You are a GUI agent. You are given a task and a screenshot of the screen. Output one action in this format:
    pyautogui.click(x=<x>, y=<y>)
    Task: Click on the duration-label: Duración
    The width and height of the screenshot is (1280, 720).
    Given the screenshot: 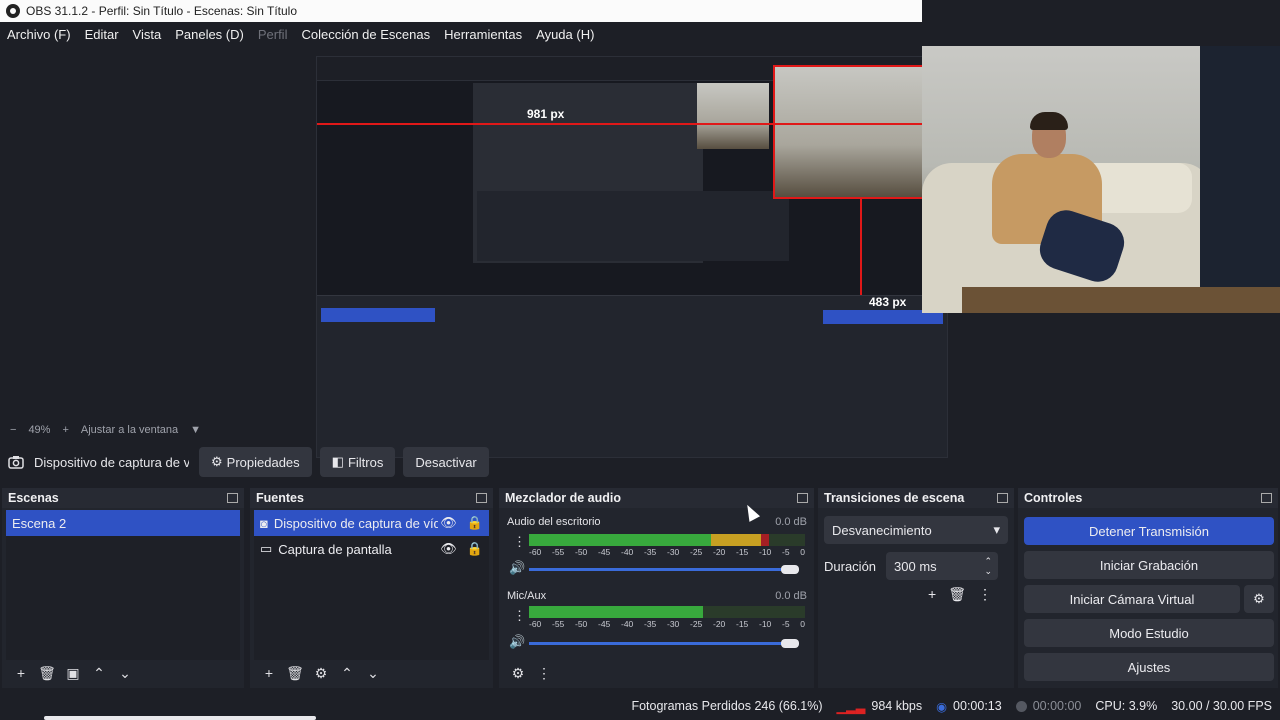 What is the action you would take?
    pyautogui.click(x=850, y=566)
    